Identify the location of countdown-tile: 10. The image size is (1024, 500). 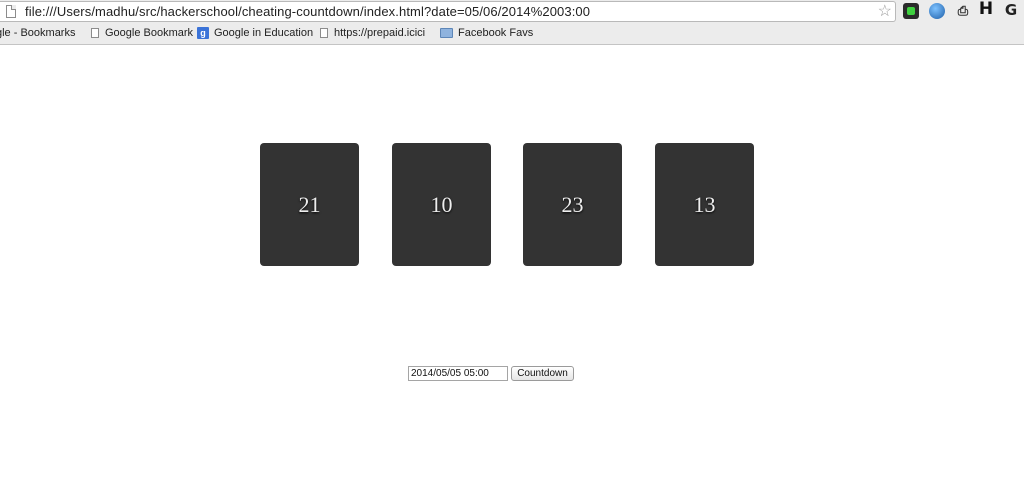
(441, 204).